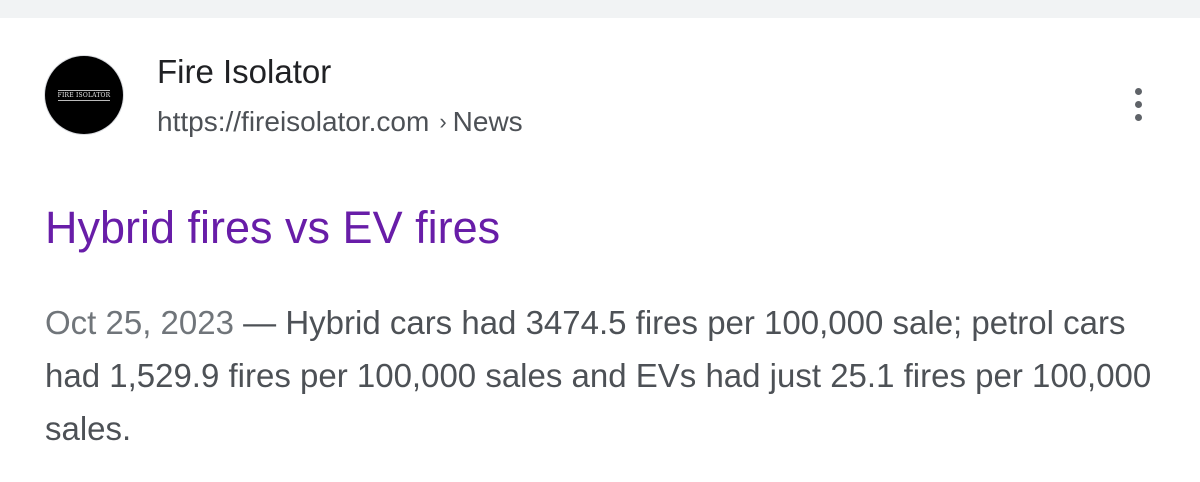  What do you see at coordinates (487, 121) in the screenshot?
I see `breadcrumb-section: News` at bounding box center [487, 121].